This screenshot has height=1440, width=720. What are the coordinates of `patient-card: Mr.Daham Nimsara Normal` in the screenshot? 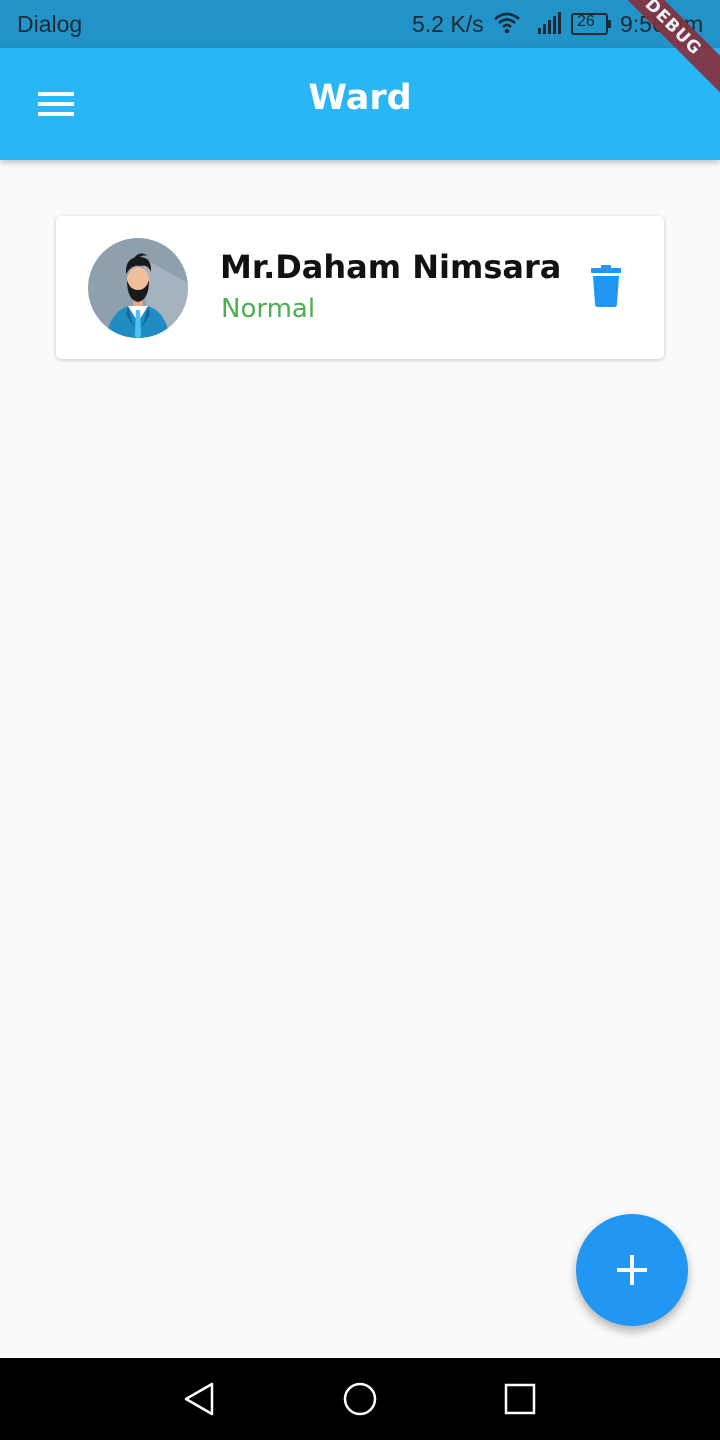 It's located at (360, 287).